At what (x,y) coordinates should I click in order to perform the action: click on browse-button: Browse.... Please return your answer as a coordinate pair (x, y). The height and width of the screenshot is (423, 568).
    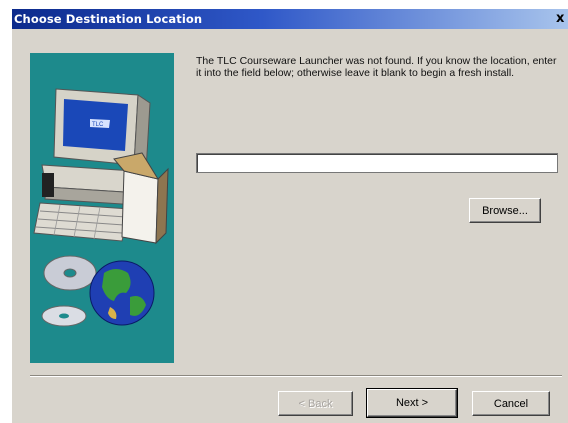
    Looking at the image, I should click on (505, 210).